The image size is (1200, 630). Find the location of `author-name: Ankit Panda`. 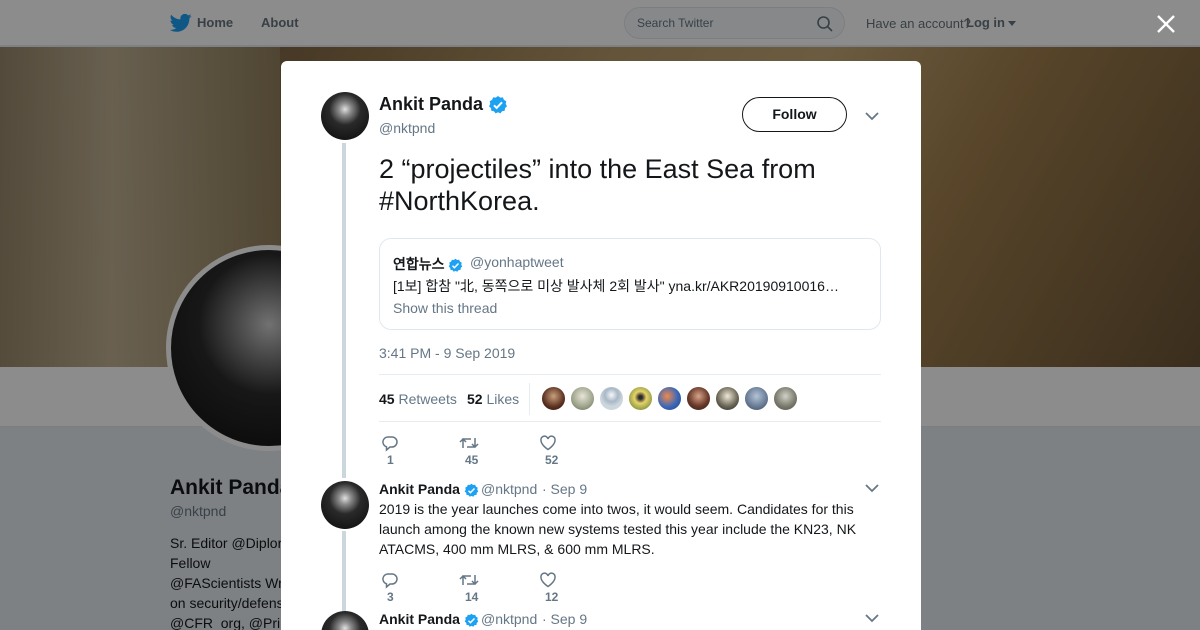

author-name: Ankit Panda is located at coordinates (443, 104).